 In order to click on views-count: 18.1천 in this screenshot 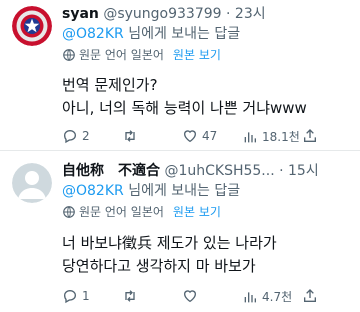, I will do `click(281, 137)`.